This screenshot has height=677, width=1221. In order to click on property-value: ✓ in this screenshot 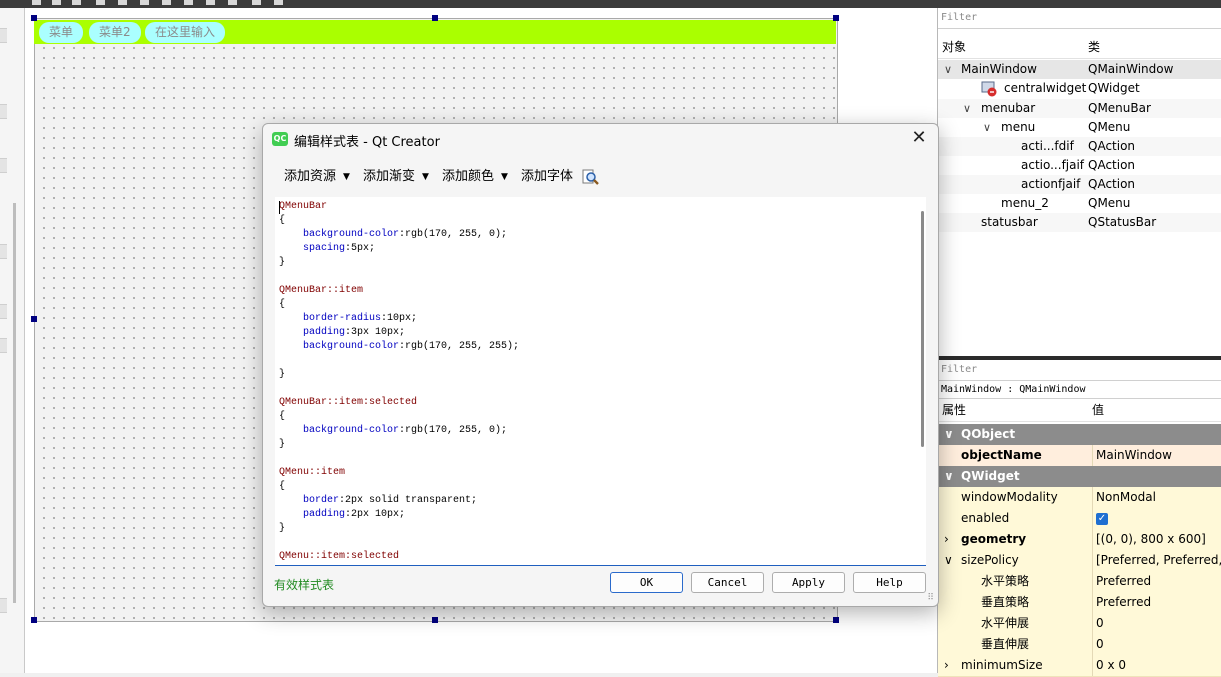, I will do `click(1100, 518)`.